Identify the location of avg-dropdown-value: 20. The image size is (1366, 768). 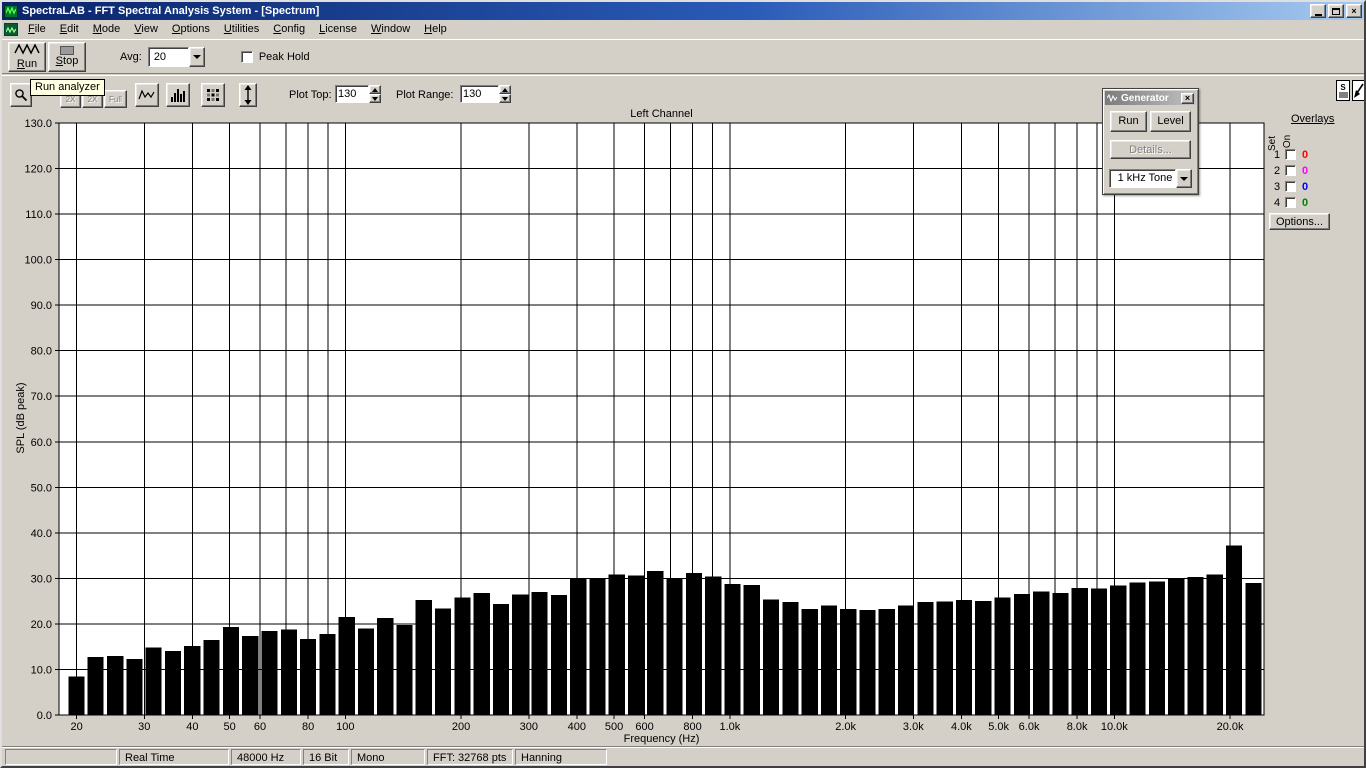
(168, 56).